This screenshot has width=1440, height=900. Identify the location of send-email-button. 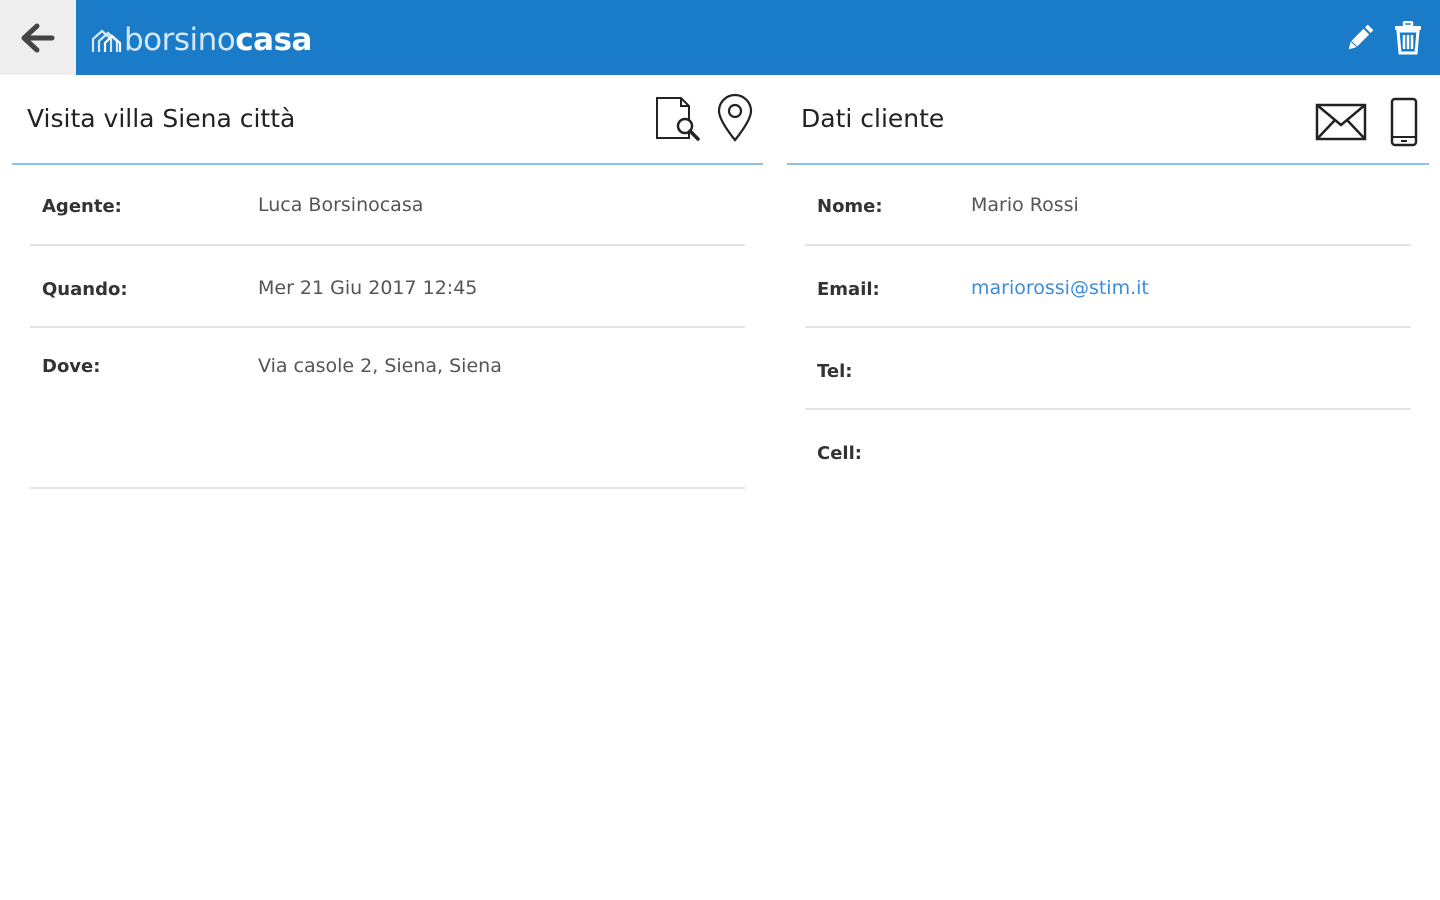
(1341, 122).